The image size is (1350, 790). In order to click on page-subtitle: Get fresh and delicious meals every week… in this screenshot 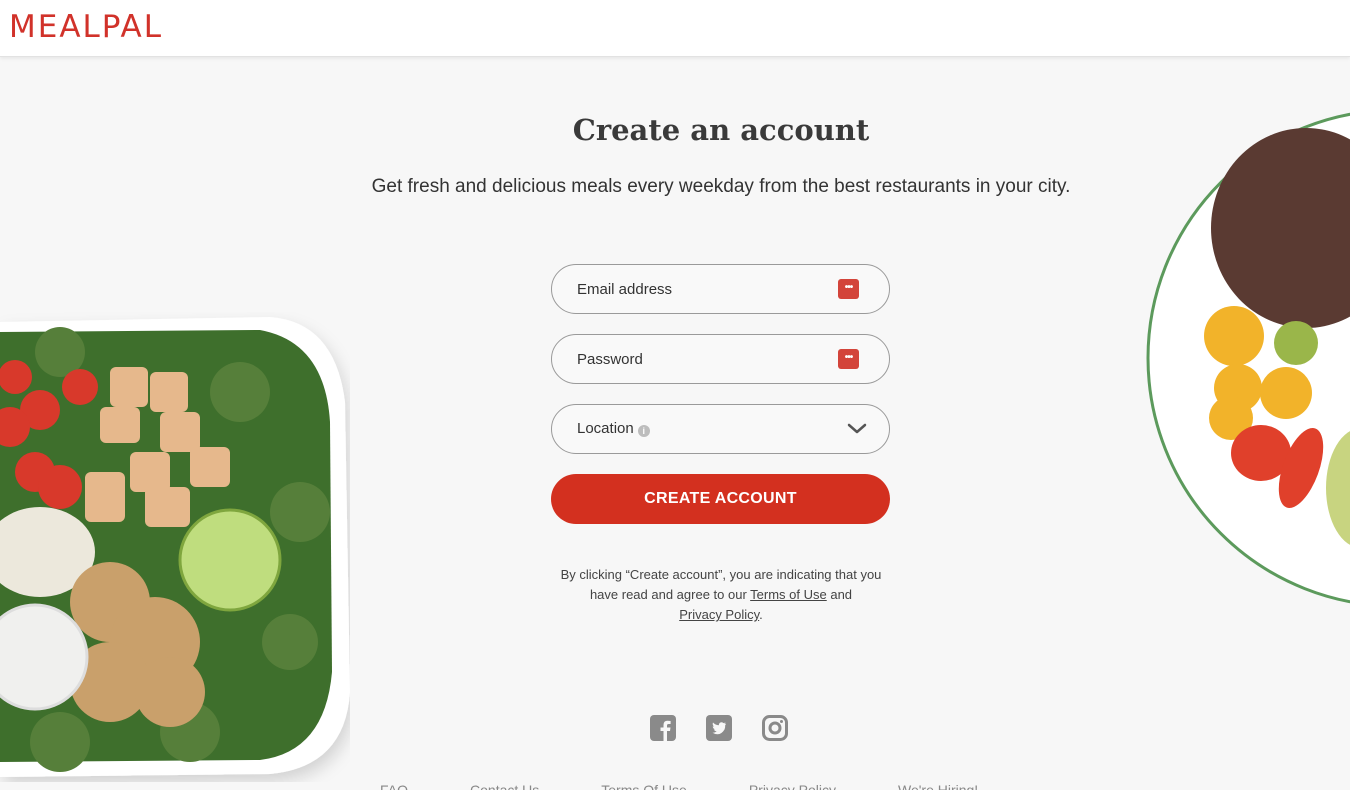, I will do `click(721, 186)`.